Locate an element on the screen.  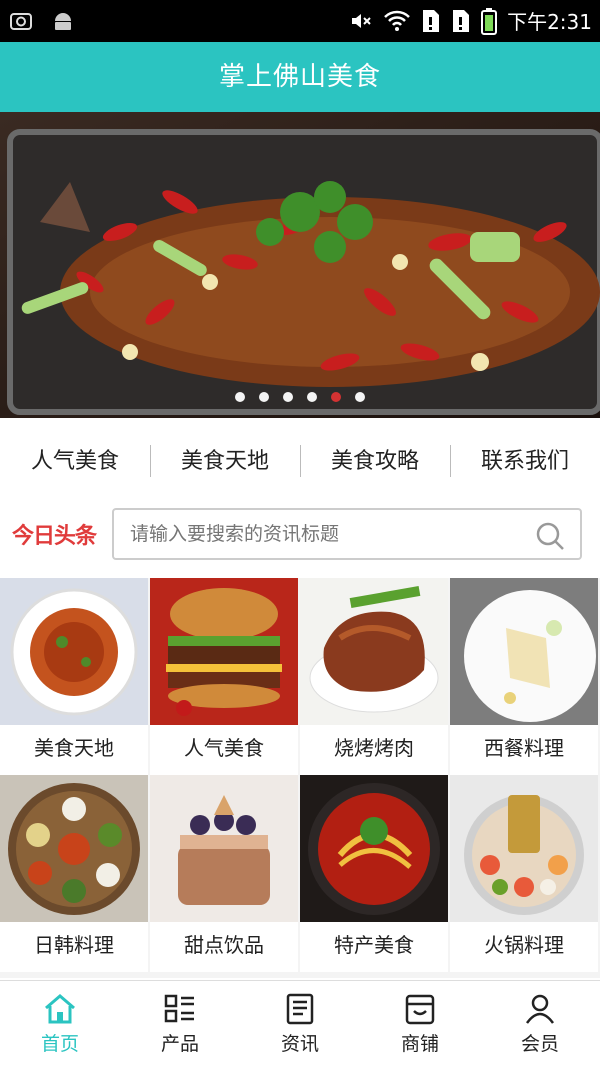
category-tile: 日韩料理 is located at coordinates (74, 873).